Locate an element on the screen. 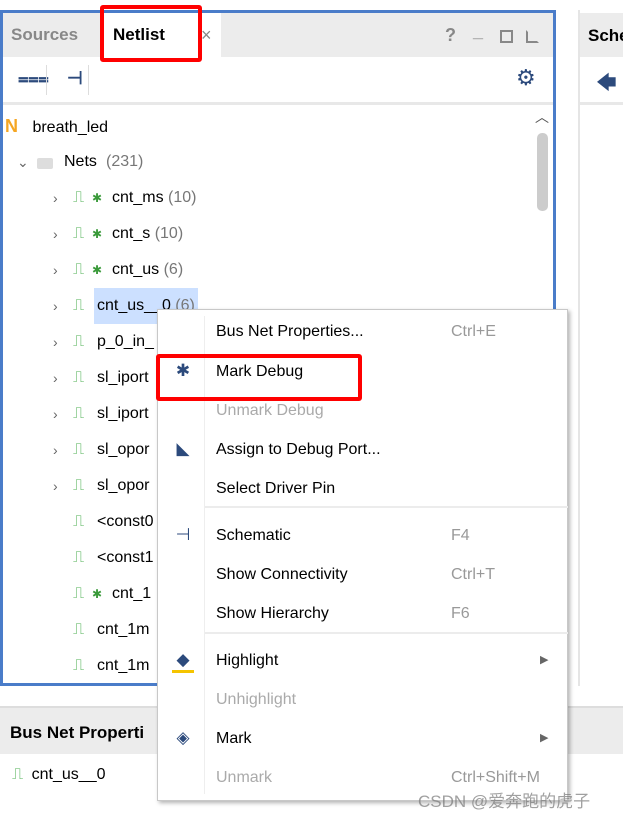 The width and height of the screenshot is (623, 816). tree-item: › ⎍ ✱ cnt_s (10) is located at coordinates (263, 234).